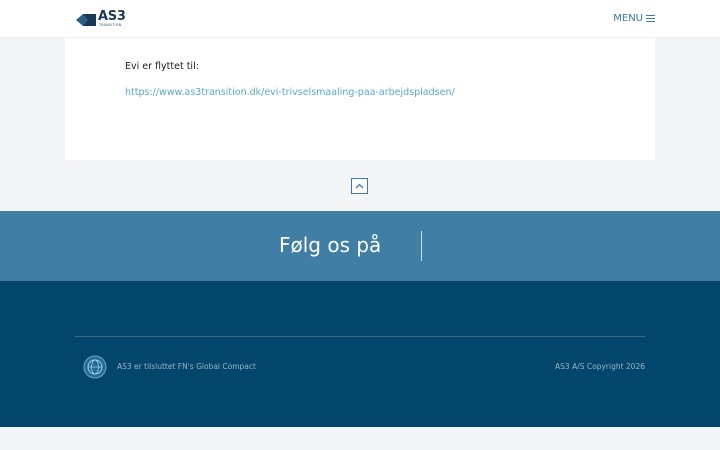 The width and height of the screenshot is (720, 450). What do you see at coordinates (162, 66) in the screenshot?
I see `moved-notice: Evi er flyttet til:` at bounding box center [162, 66].